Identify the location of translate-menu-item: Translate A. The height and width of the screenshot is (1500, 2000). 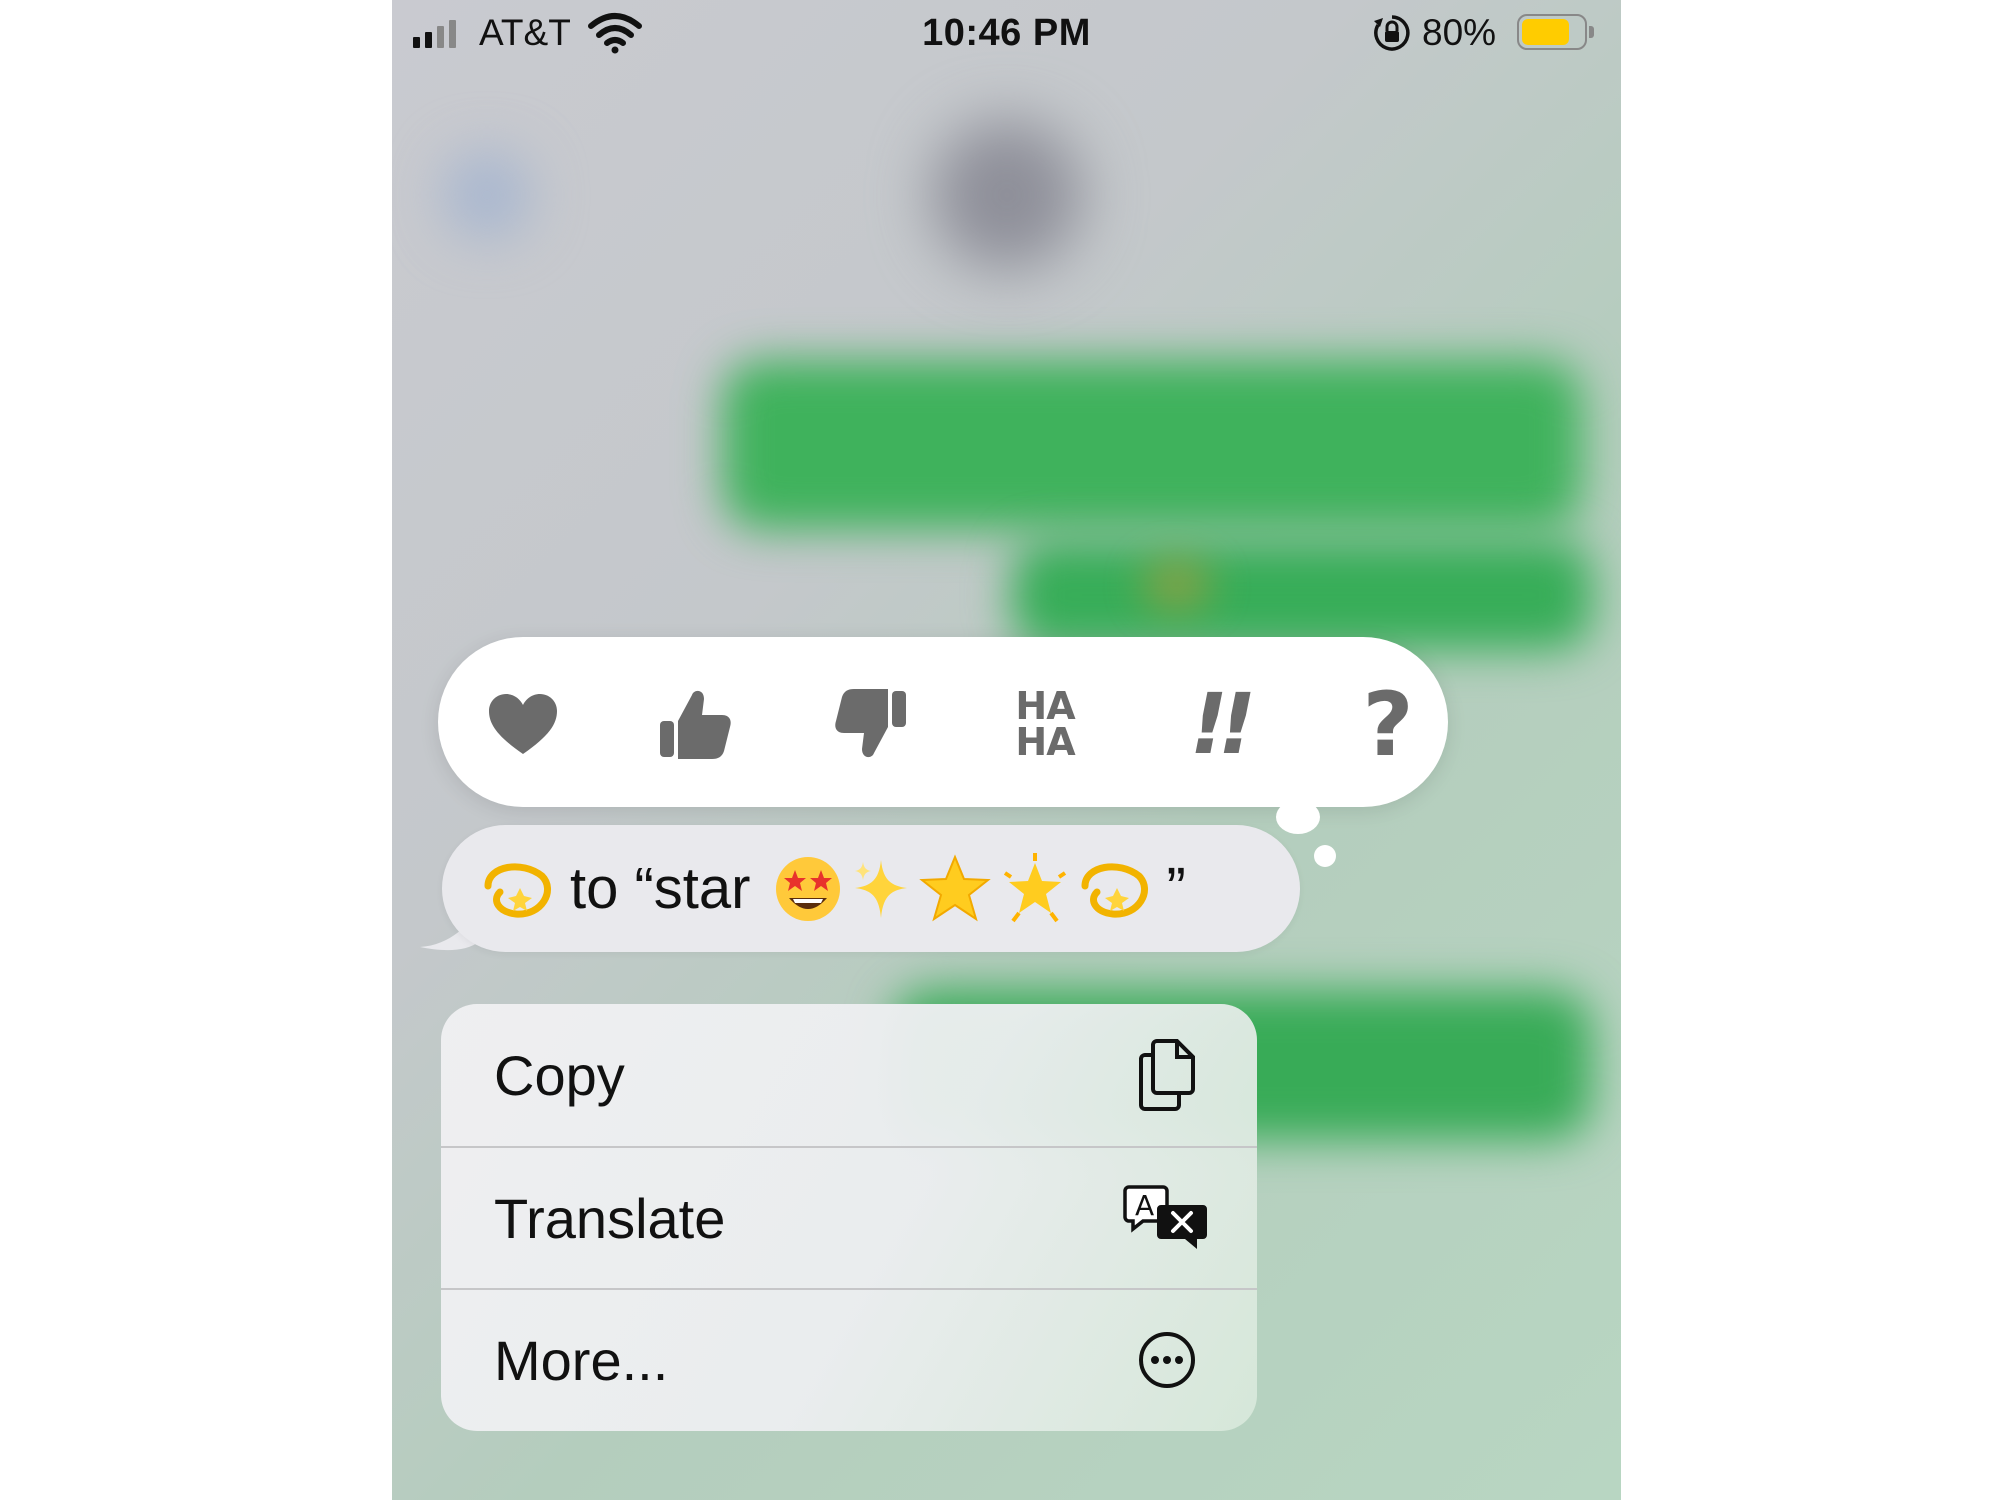
(849, 1217).